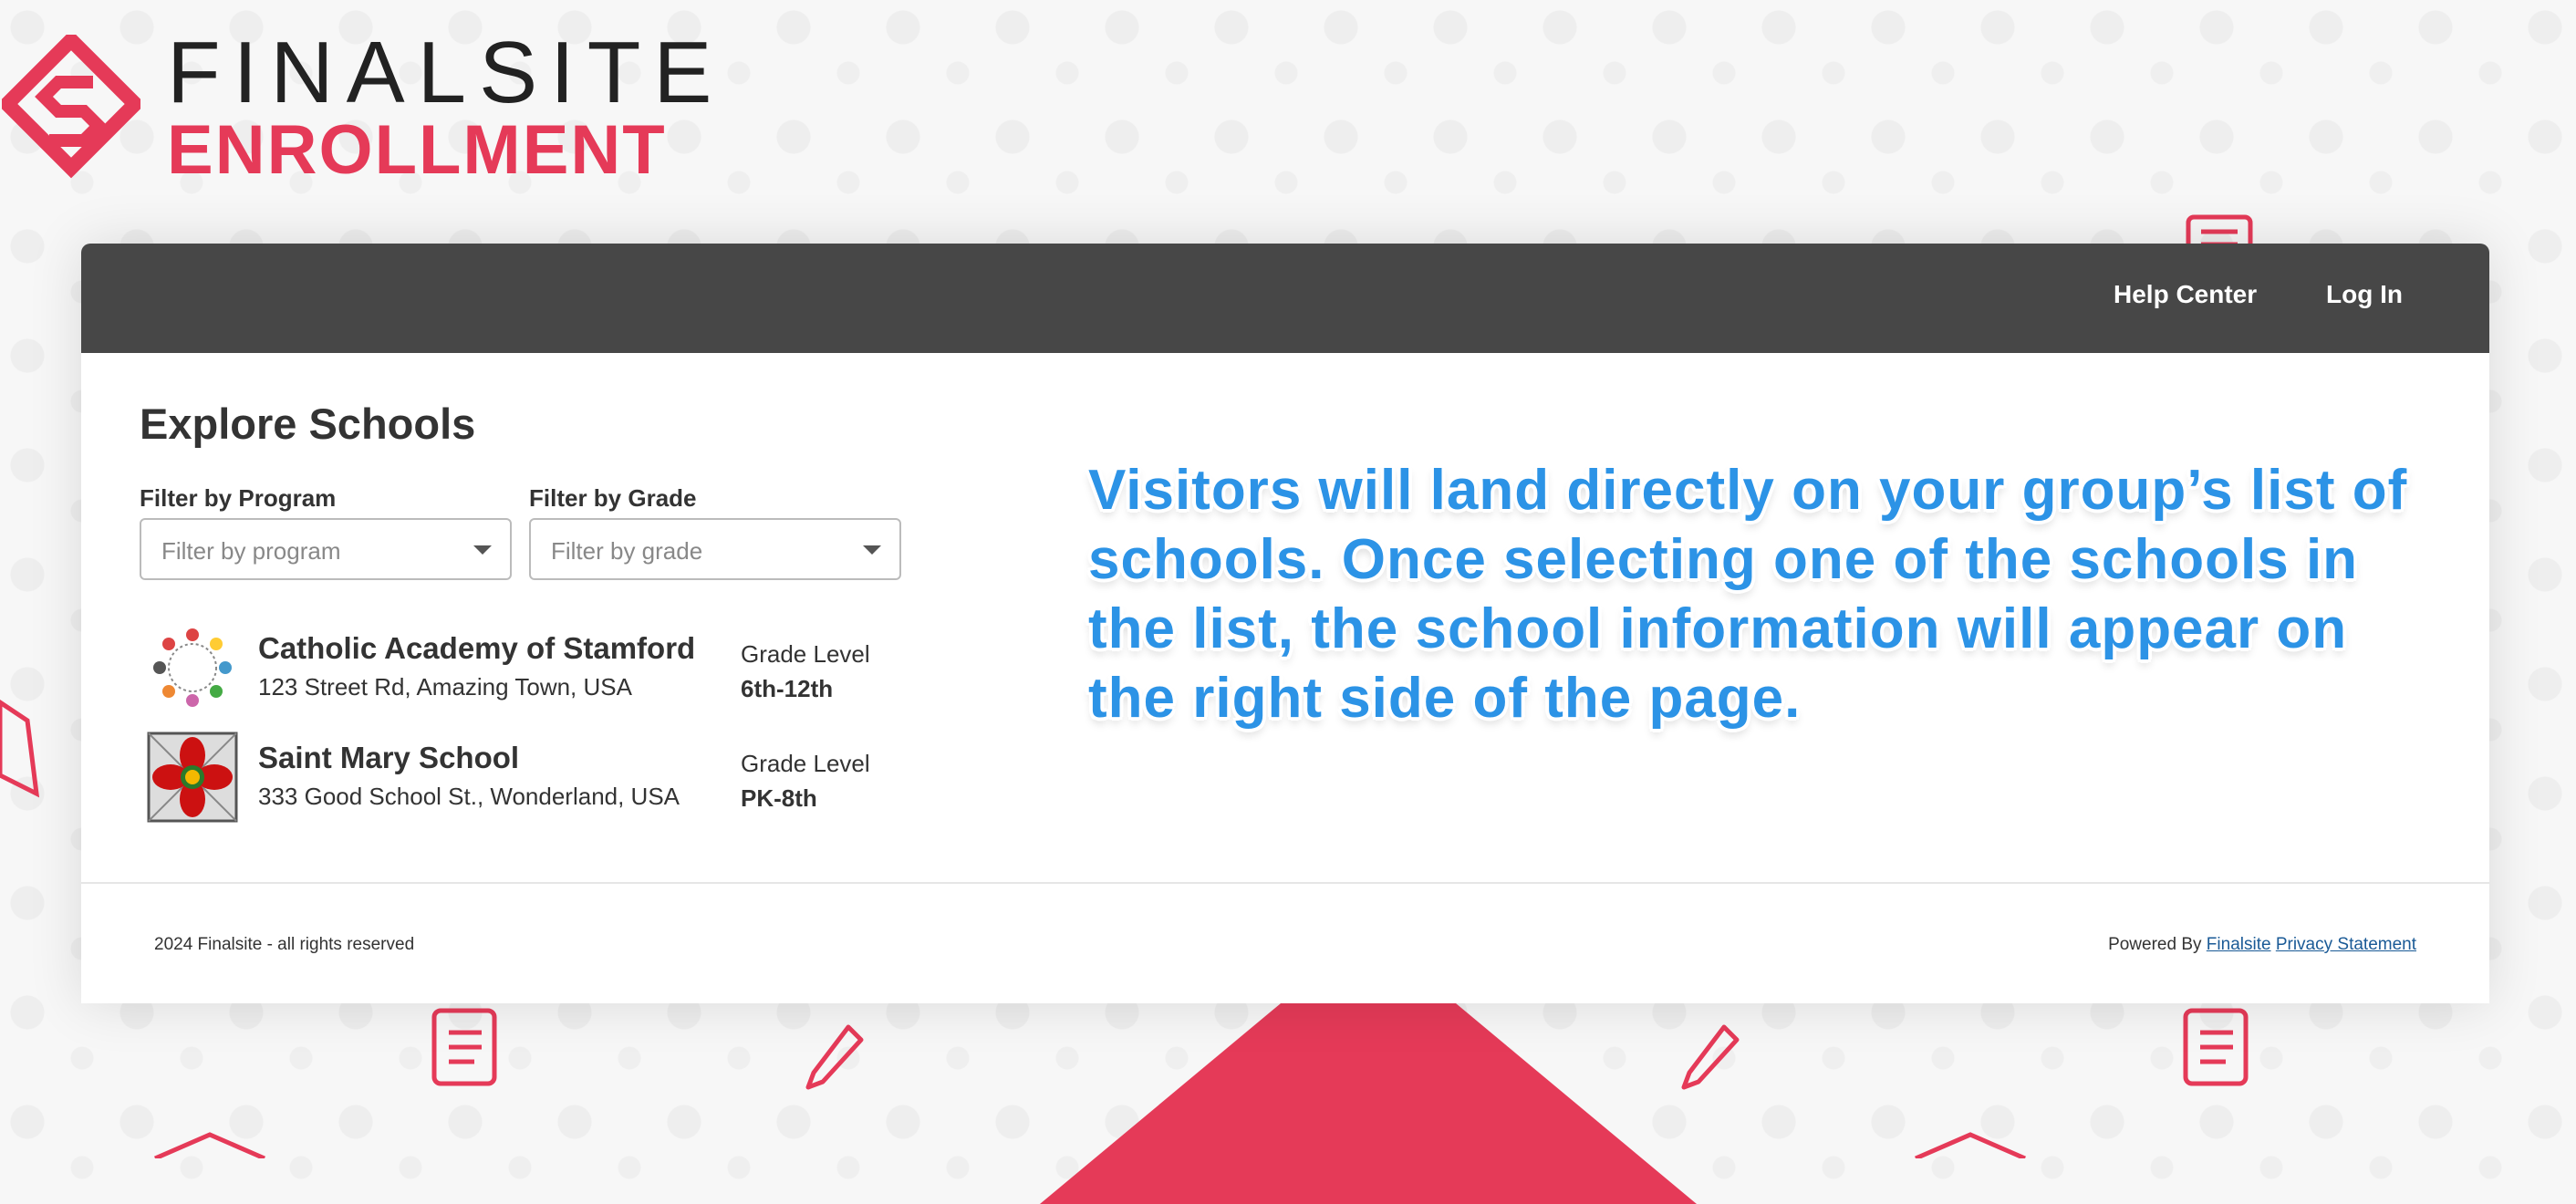 This screenshot has height=1204, width=2576. I want to click on powered-by-text: Powered By Finalsite Privacy Statement, so click(2262, 945).